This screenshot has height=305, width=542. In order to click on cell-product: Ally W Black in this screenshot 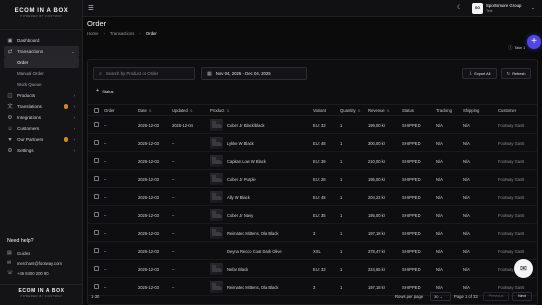, I will do `click(238, 197)`.